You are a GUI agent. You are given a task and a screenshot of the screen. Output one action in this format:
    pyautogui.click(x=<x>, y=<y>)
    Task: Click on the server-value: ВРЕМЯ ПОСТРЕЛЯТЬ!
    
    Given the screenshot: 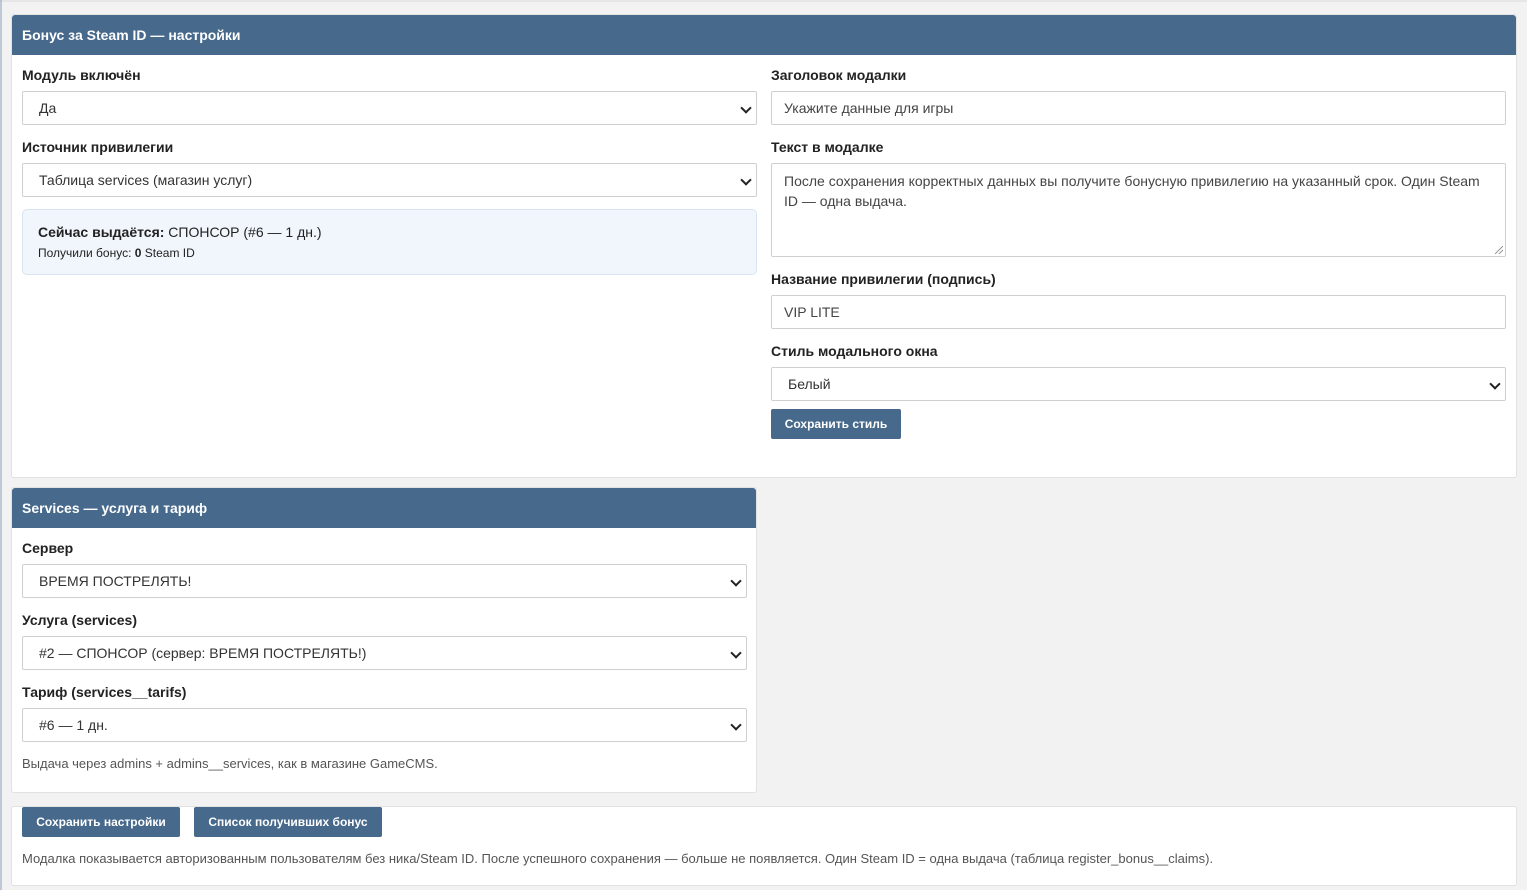 What is the action you would take?
    pyautogui.click(x=115, y=581)
    